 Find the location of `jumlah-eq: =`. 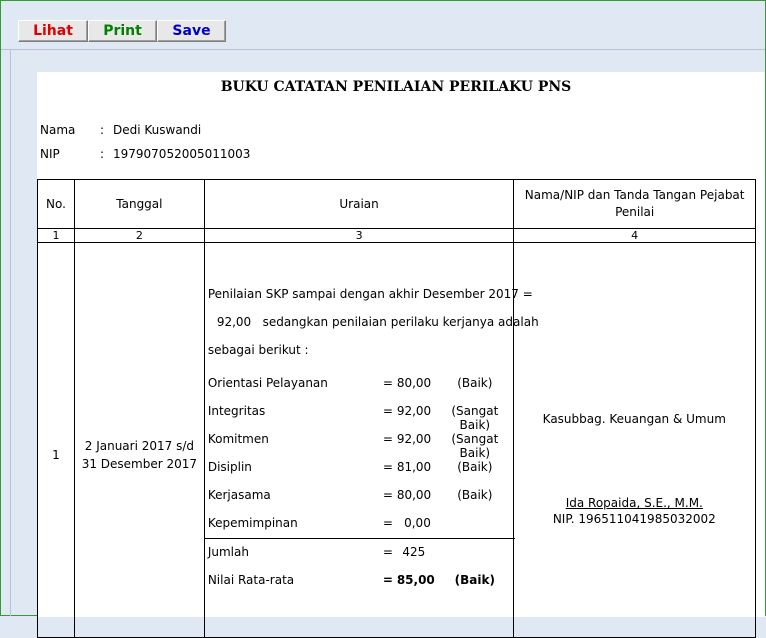

jumlah-eq: = is located at coordinates (387, 552).